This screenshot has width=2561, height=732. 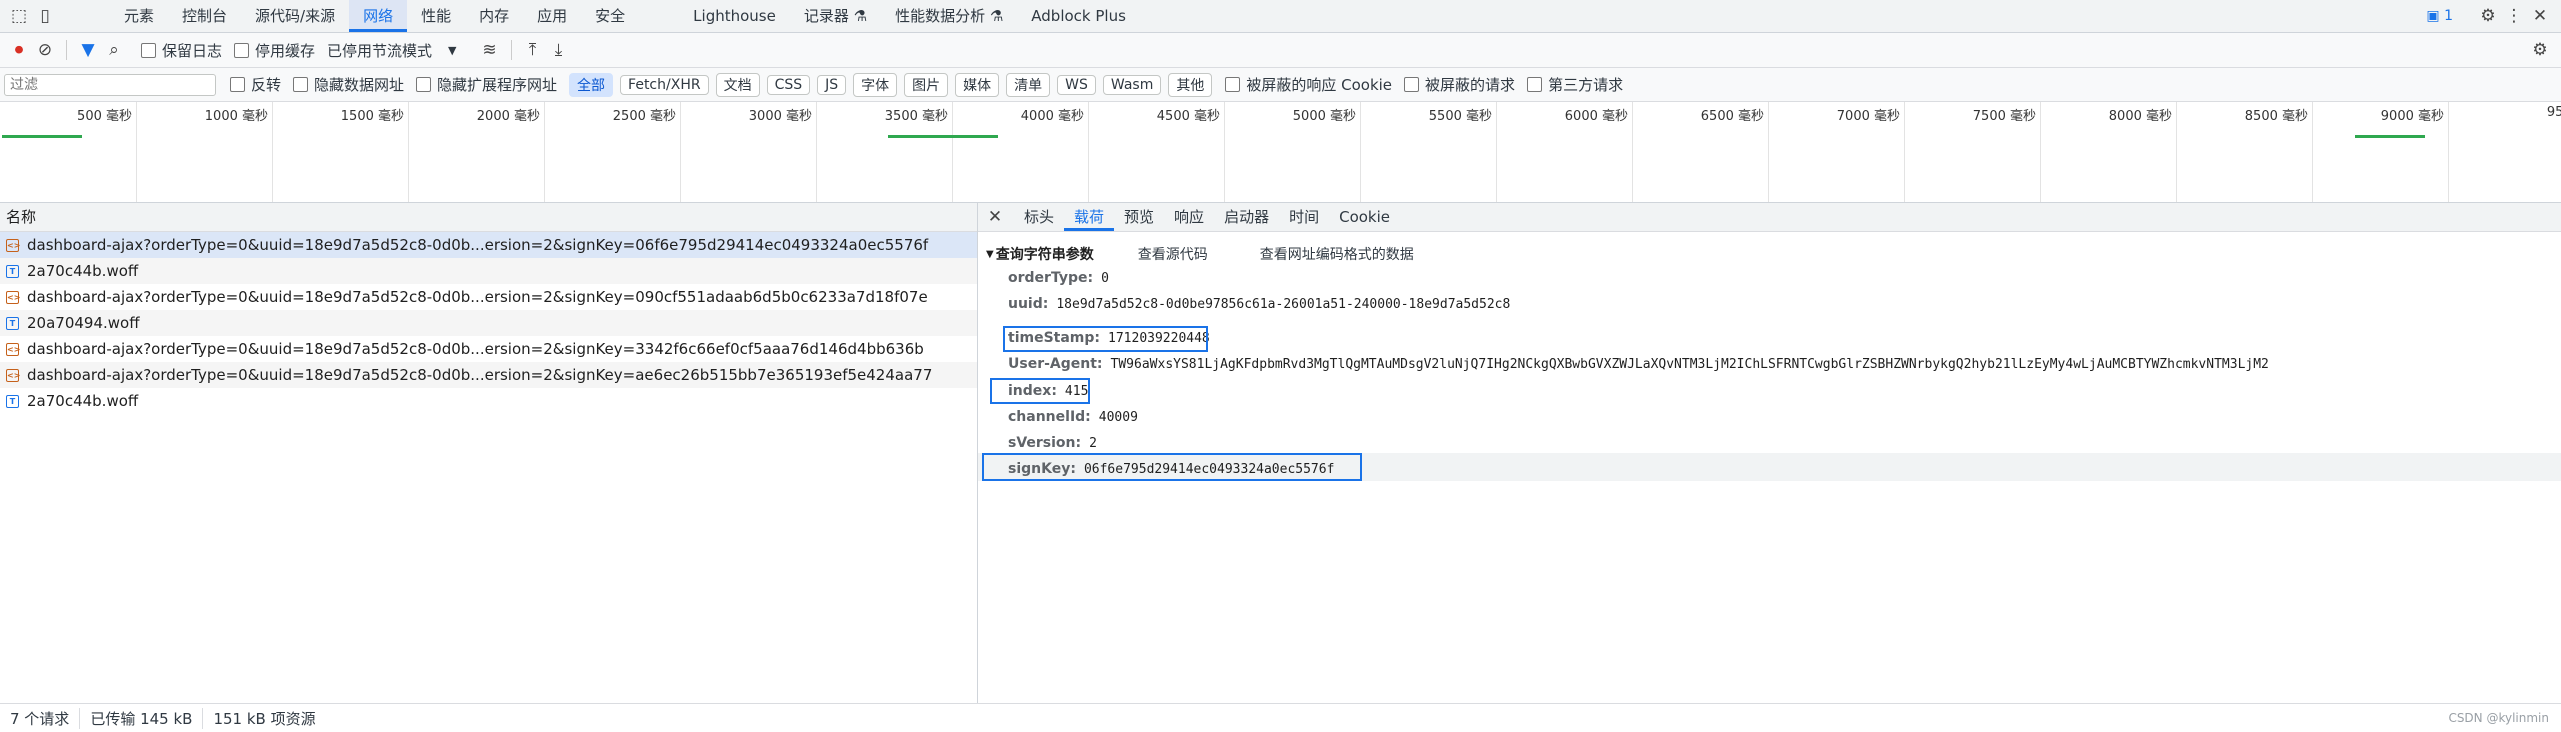 I want to click on panel-tab: 安全, so click(x=610, y=16).